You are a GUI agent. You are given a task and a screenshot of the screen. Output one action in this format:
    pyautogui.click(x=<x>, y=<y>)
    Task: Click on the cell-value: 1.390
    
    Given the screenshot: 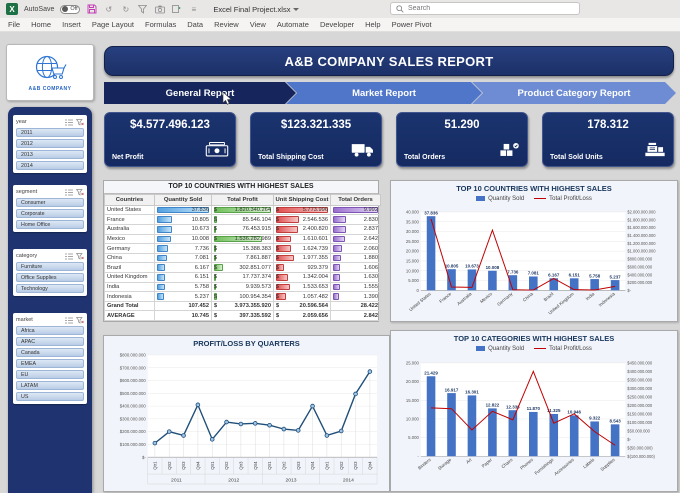 What is the action you would take?
    pyautogui.click(x=370, y=296)
    